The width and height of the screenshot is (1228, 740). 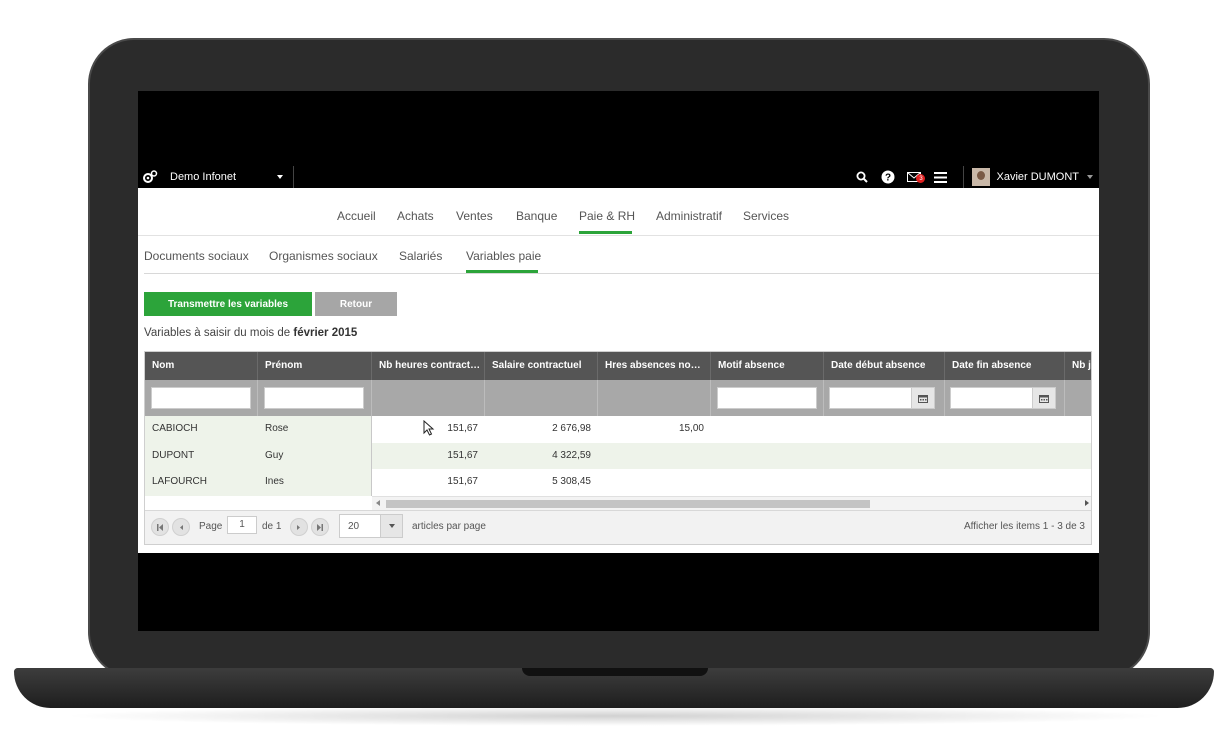 I want to click on first-page-button, so click(x=160, y=527).